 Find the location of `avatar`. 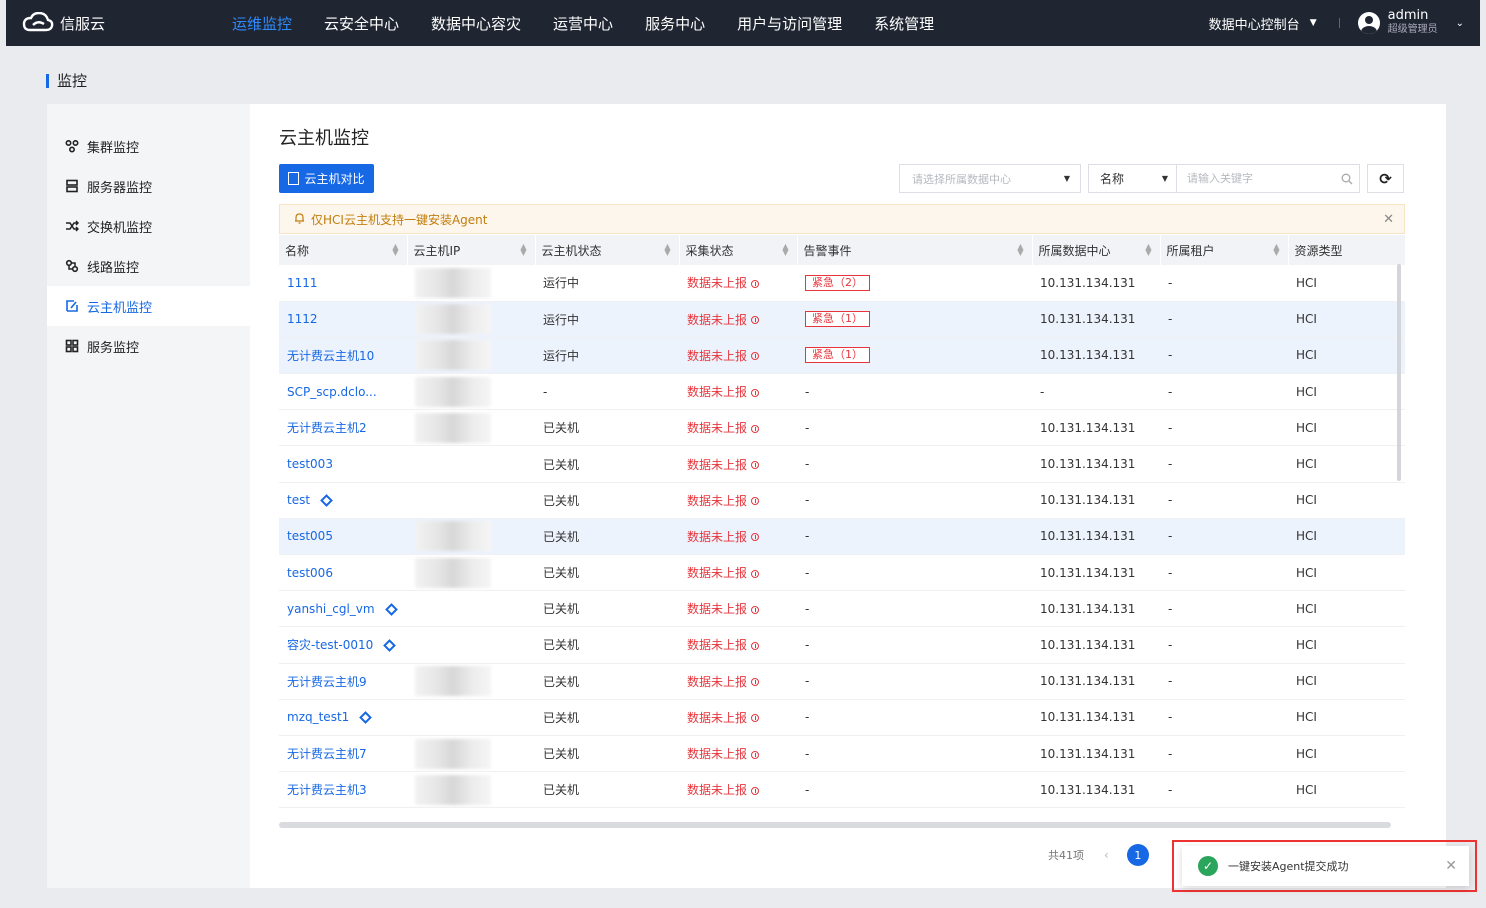

avatar is located at coordinates (1368, 23).